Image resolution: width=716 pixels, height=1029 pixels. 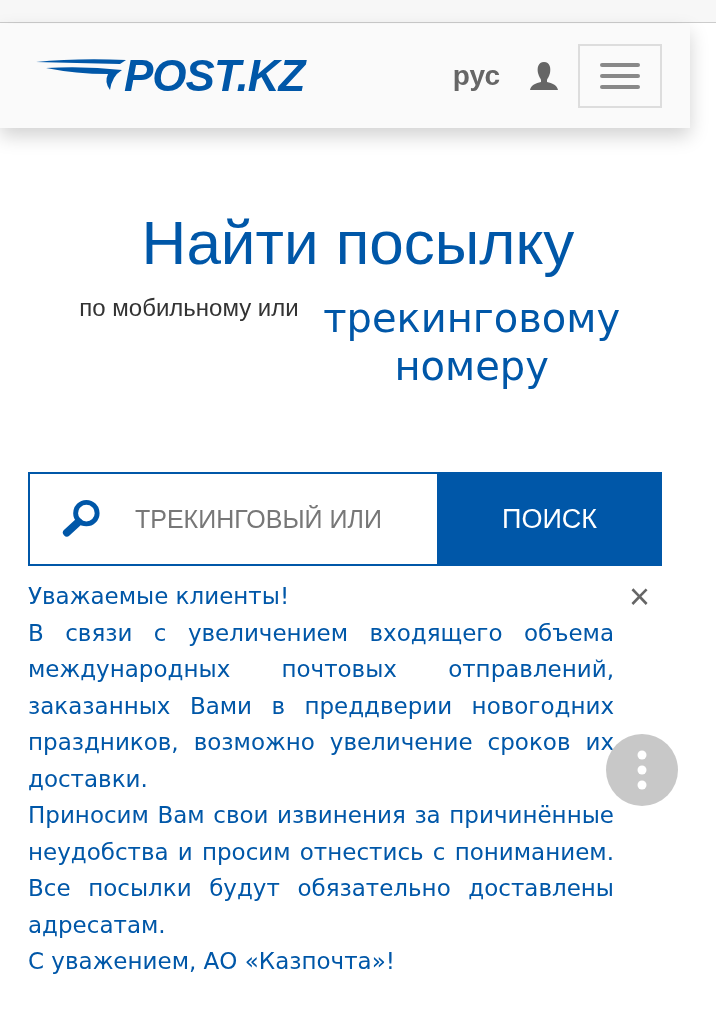 What do you see at coordinates (189, 308) in the screenshot?
I see `subtitle-text: по мобильному или` at bounding box center [189, 308].